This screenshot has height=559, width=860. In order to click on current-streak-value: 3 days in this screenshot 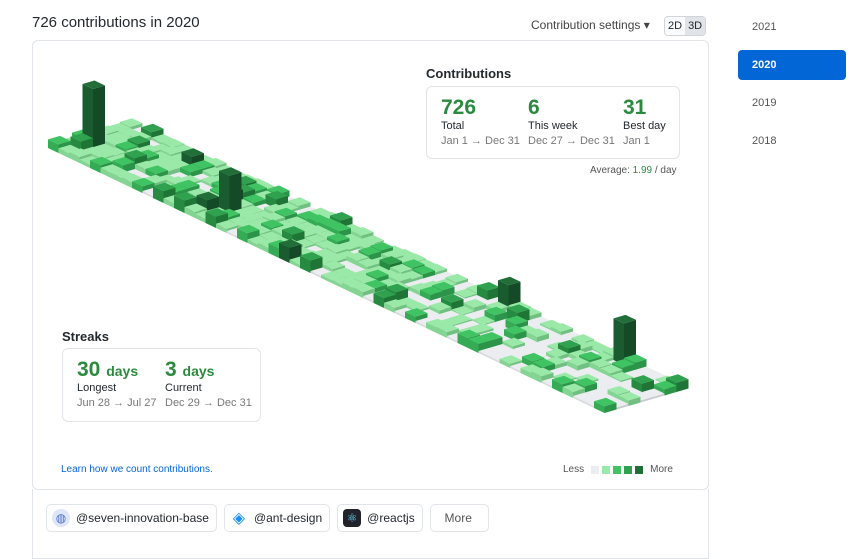, I will do `click(190, 369)`.